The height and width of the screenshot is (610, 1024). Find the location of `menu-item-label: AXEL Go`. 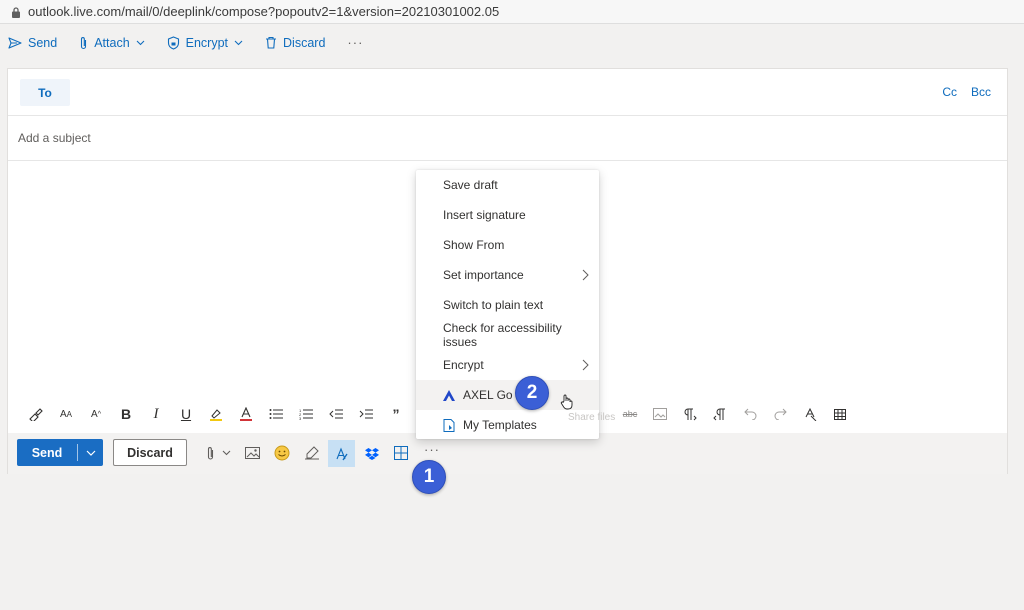

menu-item-label: AXEL Go is located at coordinates (488, 395).